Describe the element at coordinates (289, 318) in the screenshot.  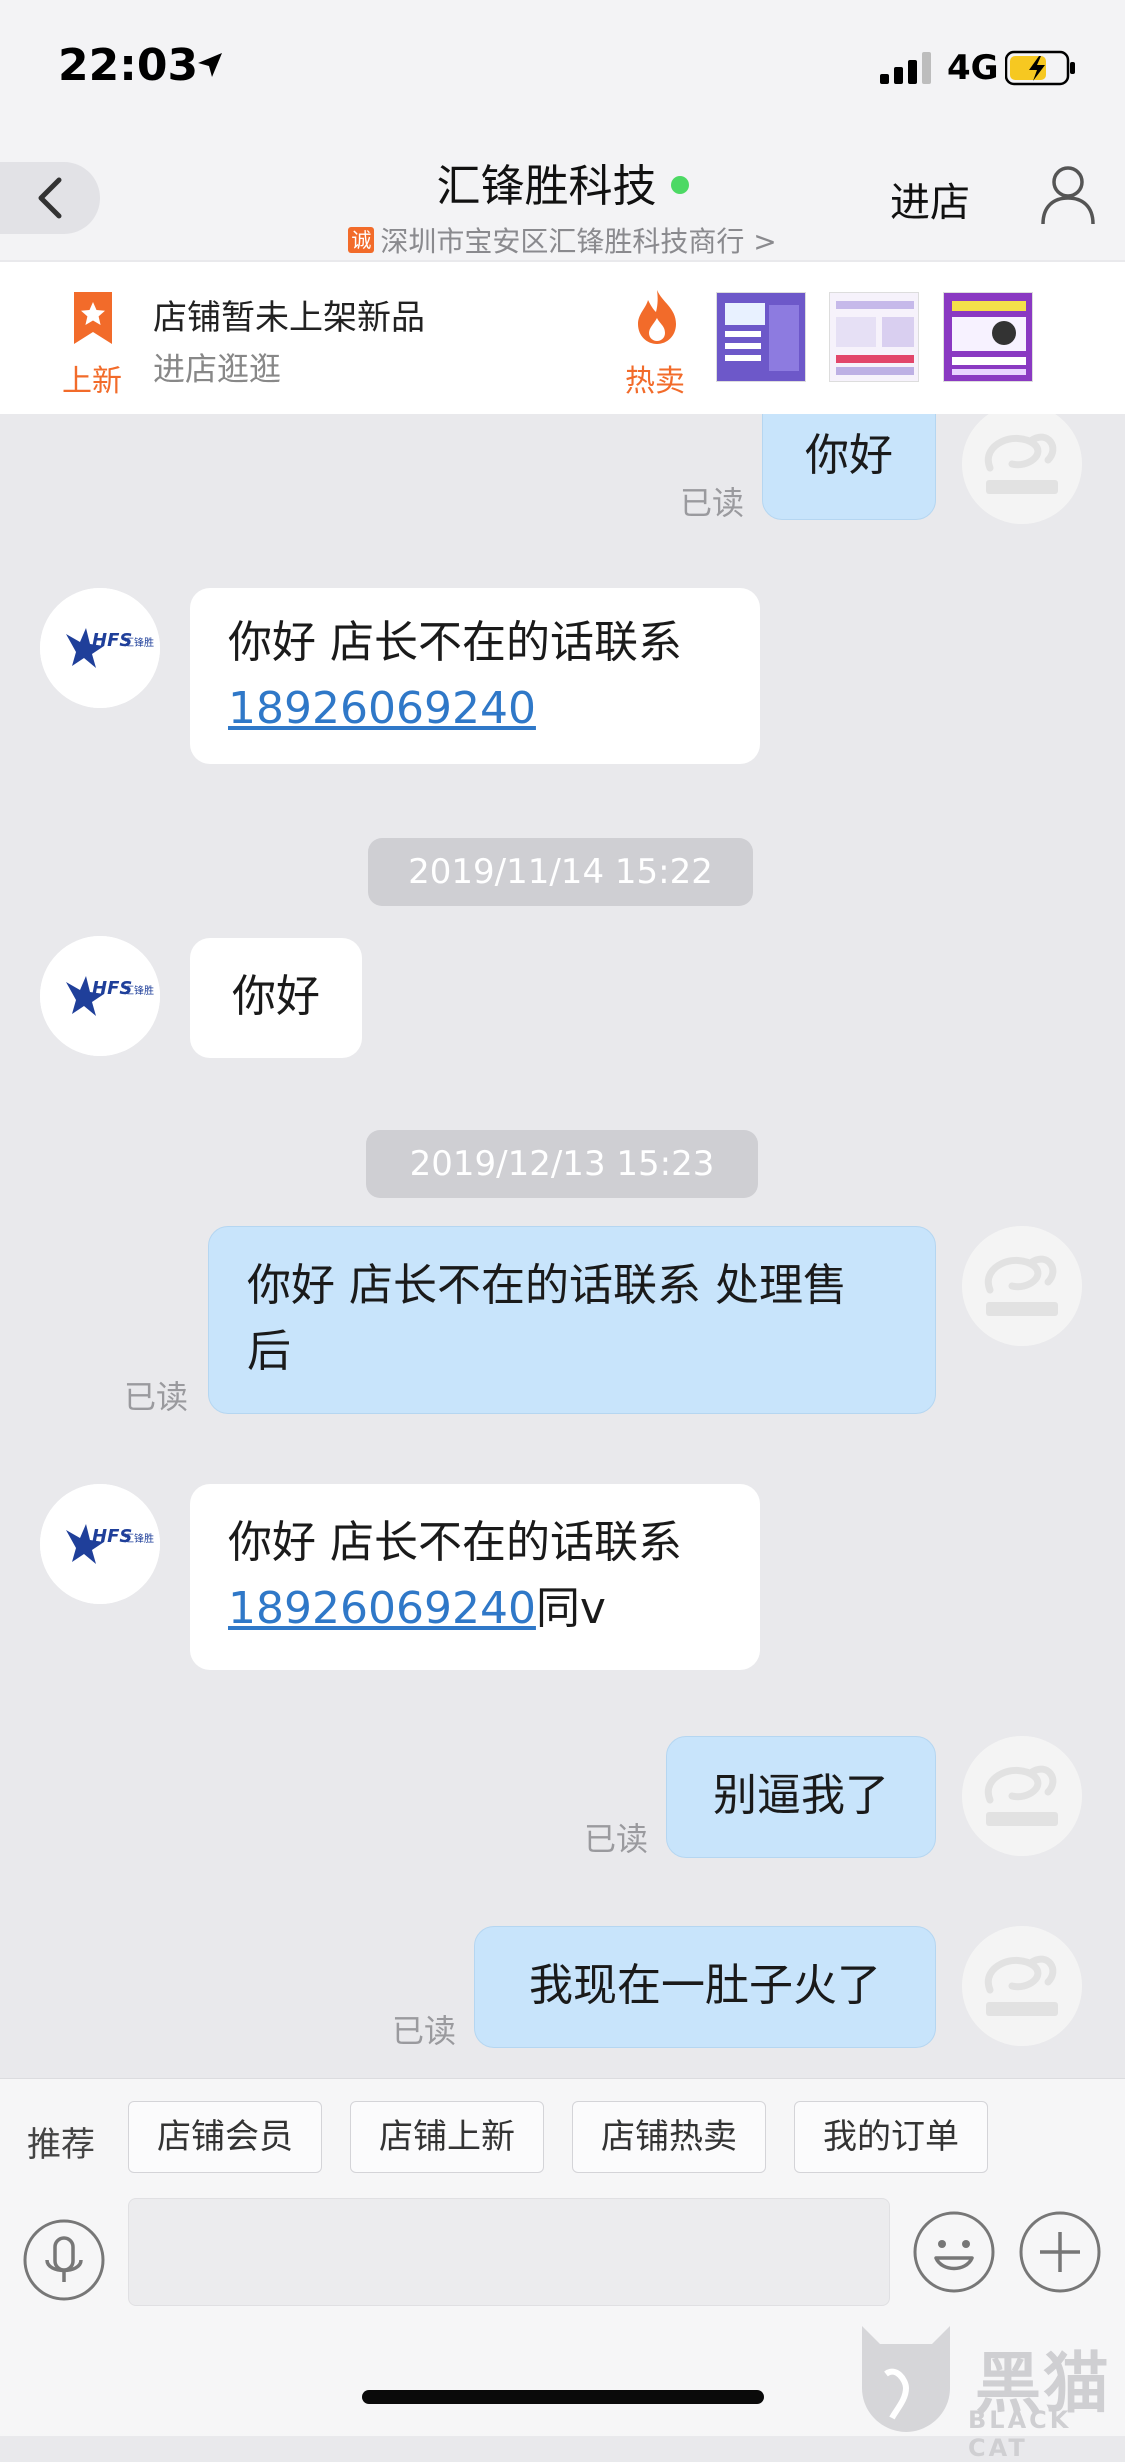
I see `no-new-products-text: 店铺暂未上架新品` at that location.